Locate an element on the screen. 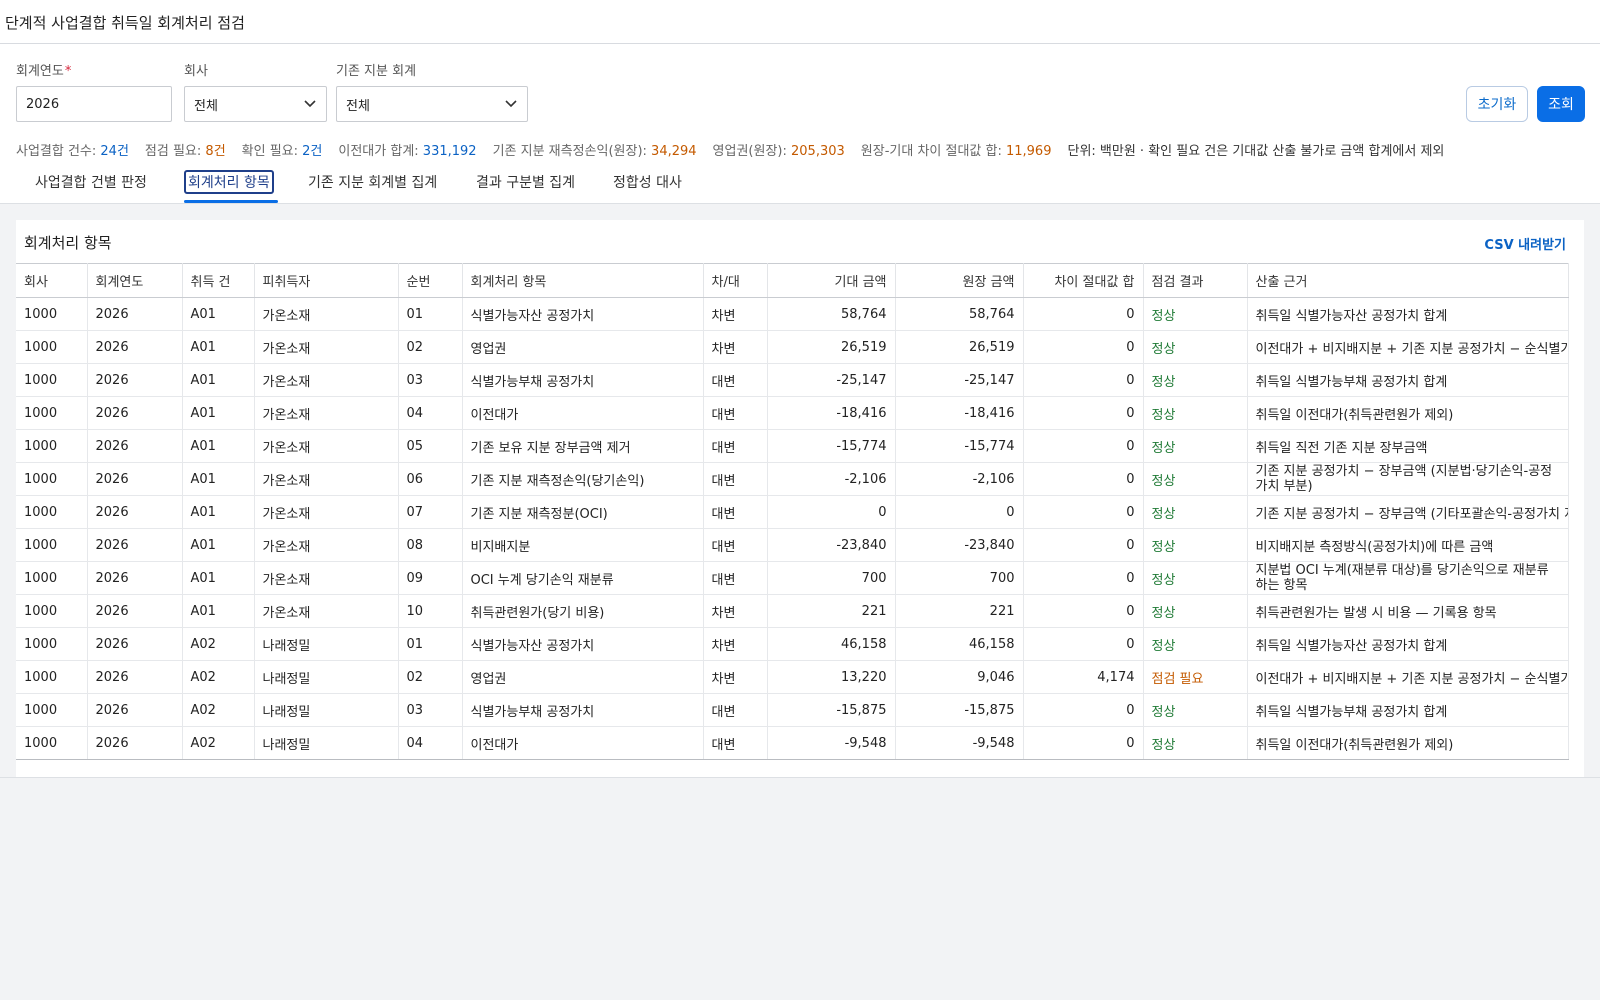  col-header-result: 점검 결과 is located at coordinates (1195, 280).